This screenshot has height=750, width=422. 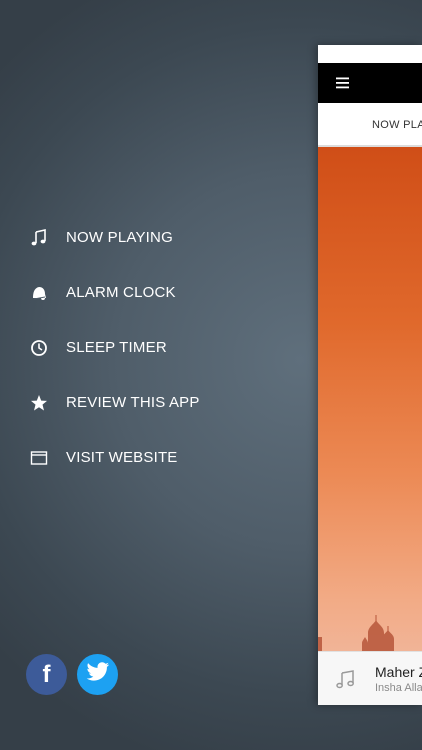 What do you see at coordinates (119, 237) in the screenshot?
I see `menu-item-label: NOW PLAYING` at bounding box center [119, 237].